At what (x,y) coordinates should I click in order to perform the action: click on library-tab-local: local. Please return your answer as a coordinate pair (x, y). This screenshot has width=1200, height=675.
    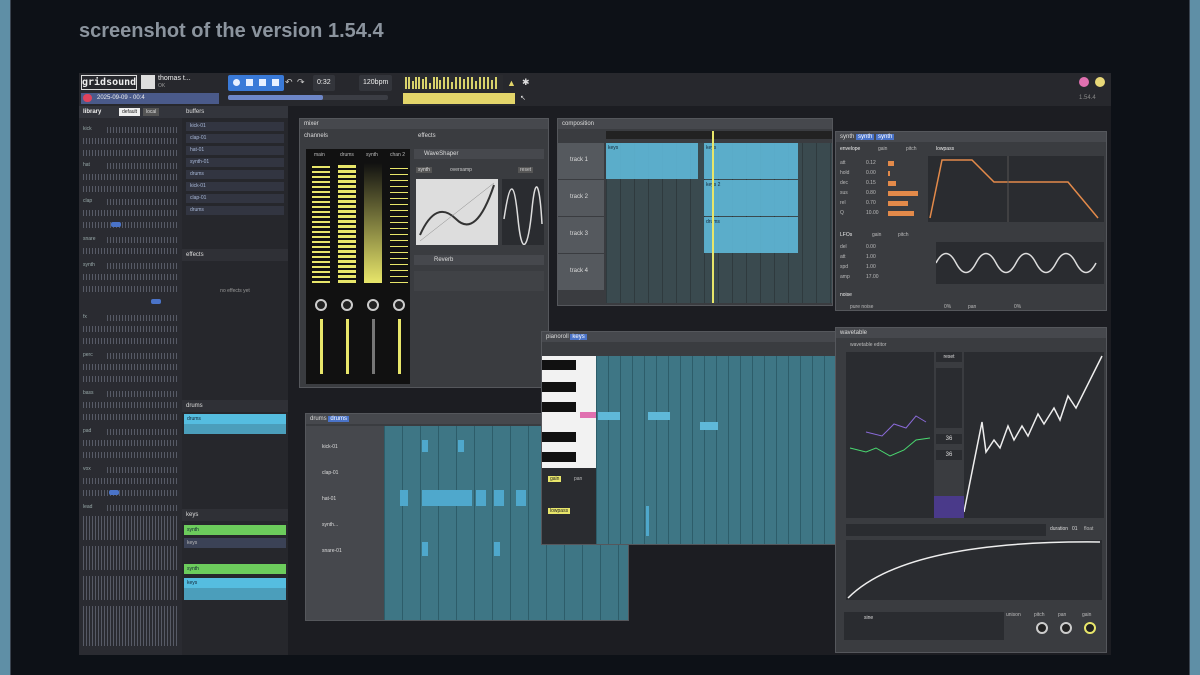
    Looking at the image, I should click on (151, 112).